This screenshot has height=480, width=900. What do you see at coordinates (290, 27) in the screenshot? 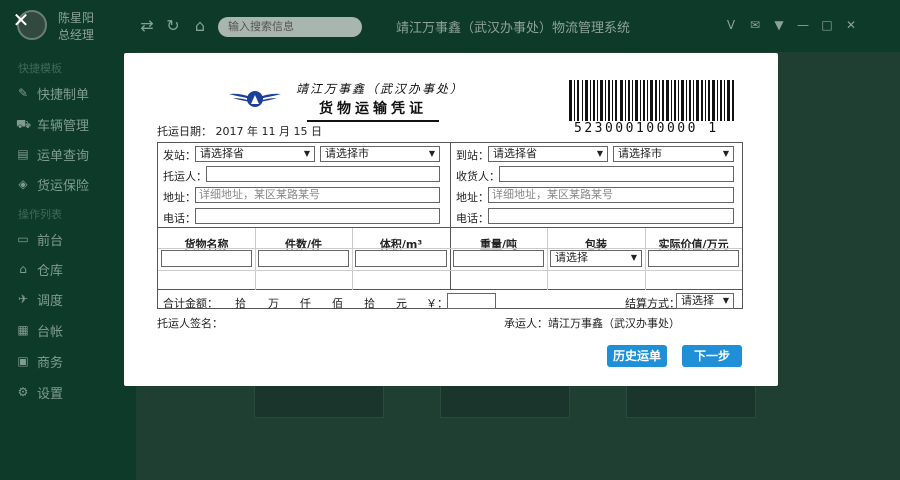
I see `search-input` at bounding box center [290, 27].